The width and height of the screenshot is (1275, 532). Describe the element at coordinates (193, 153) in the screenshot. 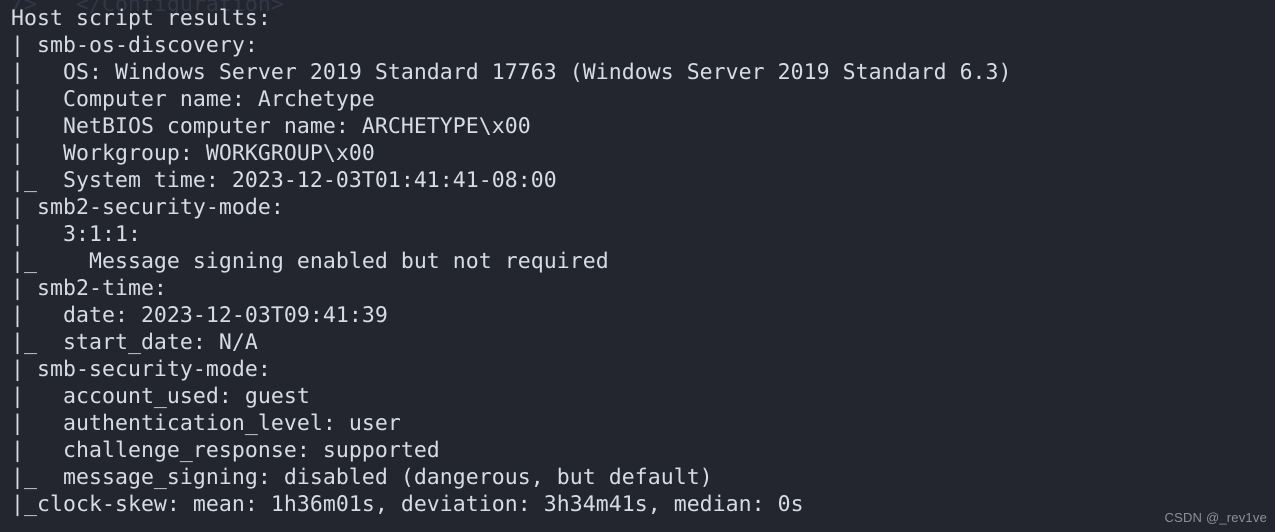

I see `output-line: | Workgroup: WORKGROUP\x00` at that location.